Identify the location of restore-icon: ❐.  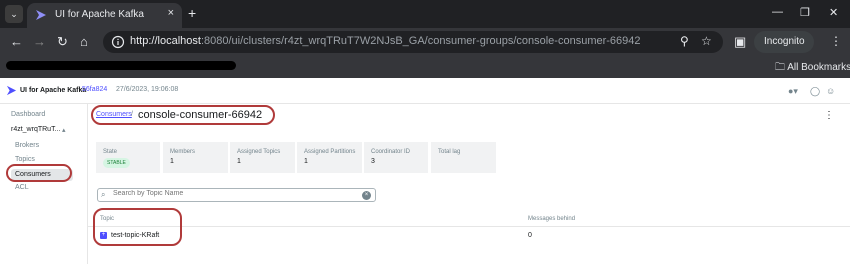
(805, 12).